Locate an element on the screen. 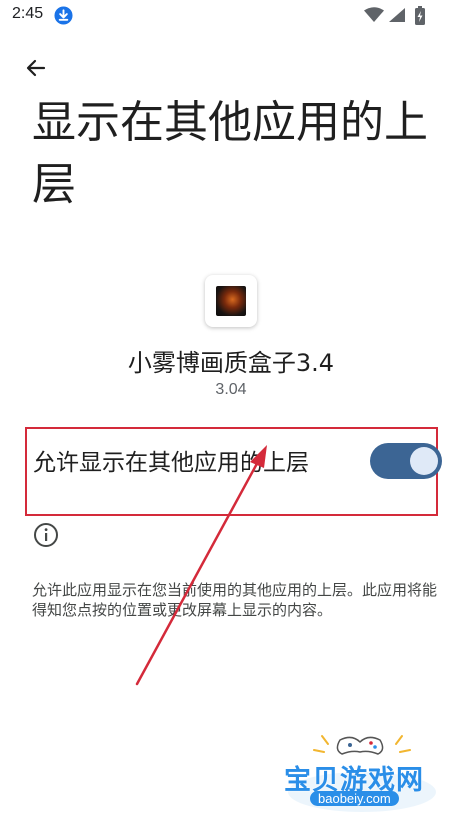 The width and height of the screenshot is (462, 821). watermark-url: baobeiy.com is located at coordinates (354, 798).